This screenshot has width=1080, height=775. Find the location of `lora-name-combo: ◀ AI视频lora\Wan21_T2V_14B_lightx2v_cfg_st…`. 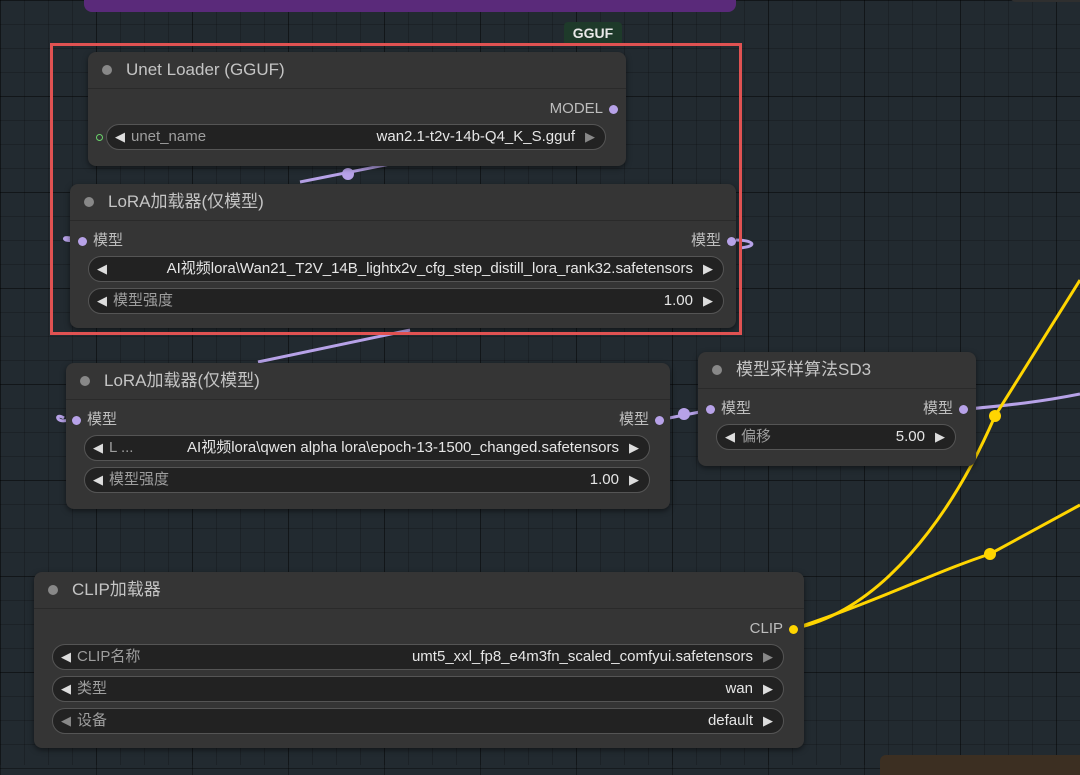

lora-name-combo: ◀ AI视频lora\Wan21_T2V_14B_lightx2v_cfg_st… is located at coordinates (406, 269).